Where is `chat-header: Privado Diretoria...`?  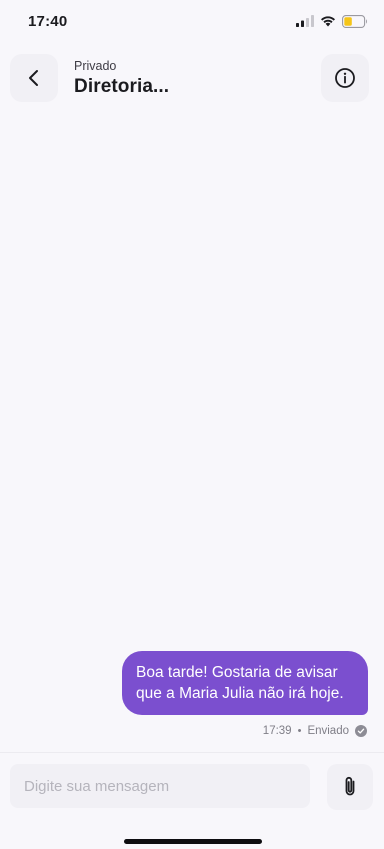 chat-header: Privado Diretoria... is located at coordinates (192, 80).